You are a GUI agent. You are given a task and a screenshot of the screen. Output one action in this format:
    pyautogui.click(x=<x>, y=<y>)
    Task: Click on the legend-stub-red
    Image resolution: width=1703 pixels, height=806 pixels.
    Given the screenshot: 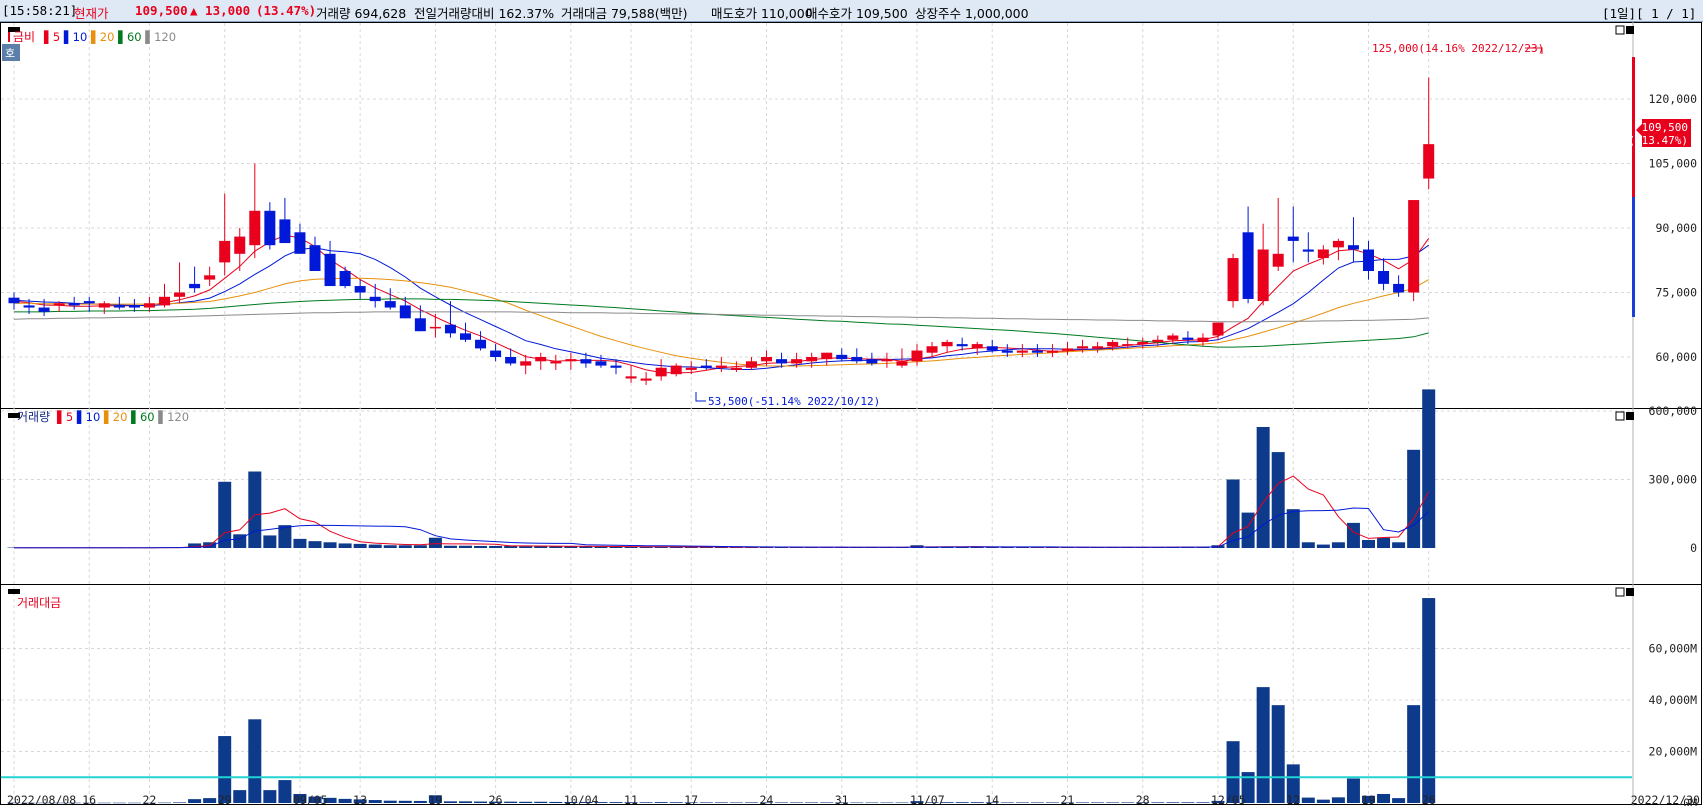 What is the action you would take?
    pyautogui.click(x=9, y=37)
    